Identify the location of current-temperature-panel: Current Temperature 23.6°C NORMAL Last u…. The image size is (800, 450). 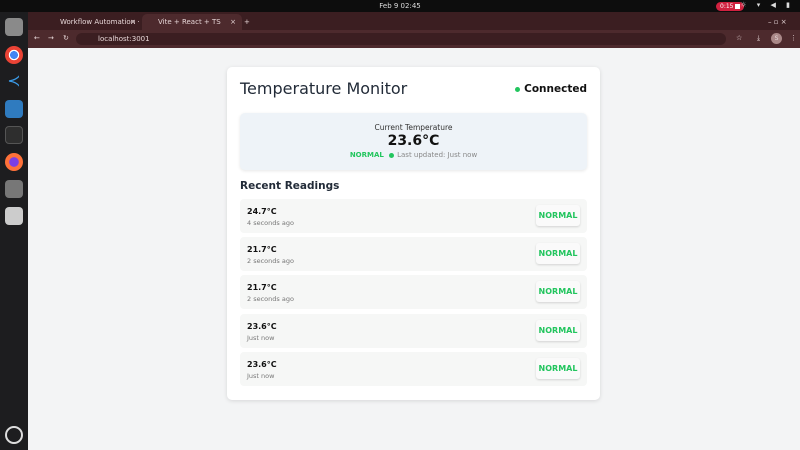
(413, 141).